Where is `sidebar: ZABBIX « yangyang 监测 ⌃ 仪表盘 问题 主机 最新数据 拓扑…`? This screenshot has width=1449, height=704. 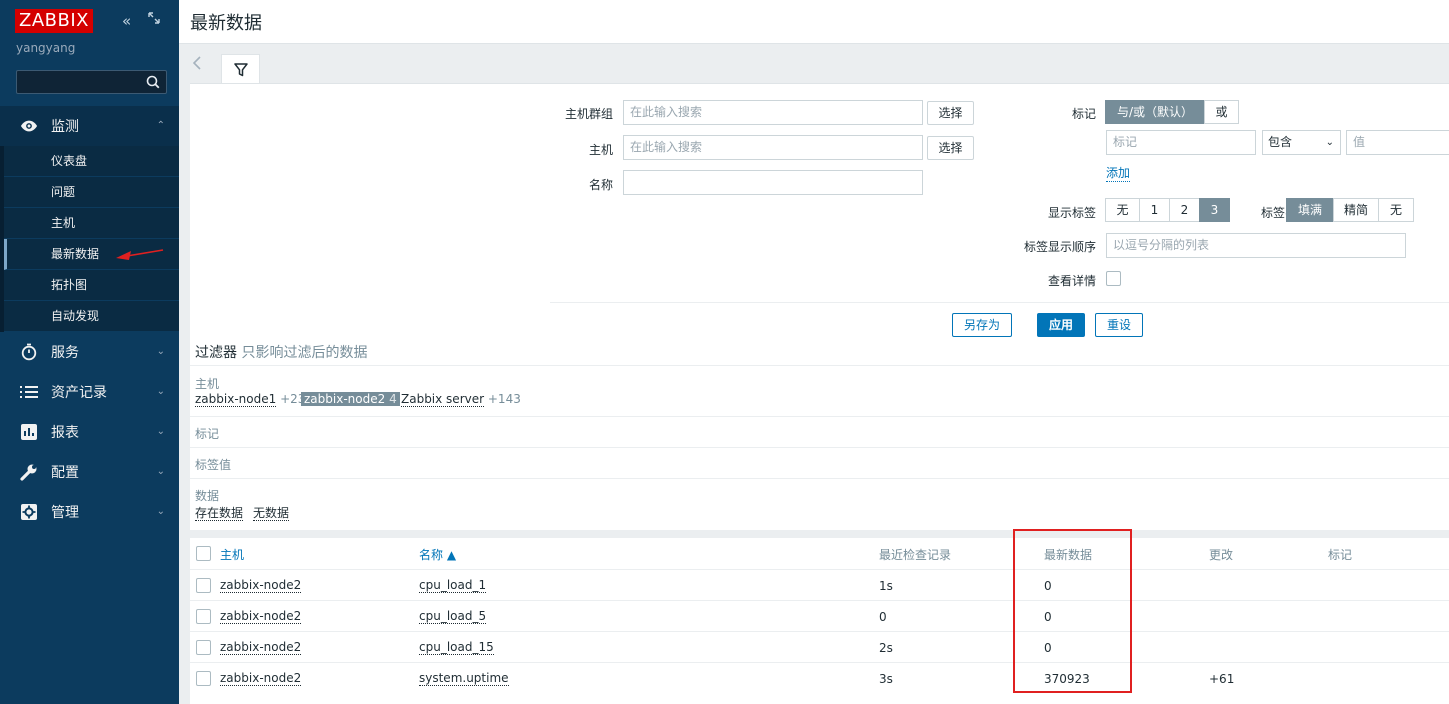 sidebar: ZABBIX « yangyang 监测 ⌃ 仪表盘 问题 主机 最新数据 拓扑… is located at coordinates (89, 352).